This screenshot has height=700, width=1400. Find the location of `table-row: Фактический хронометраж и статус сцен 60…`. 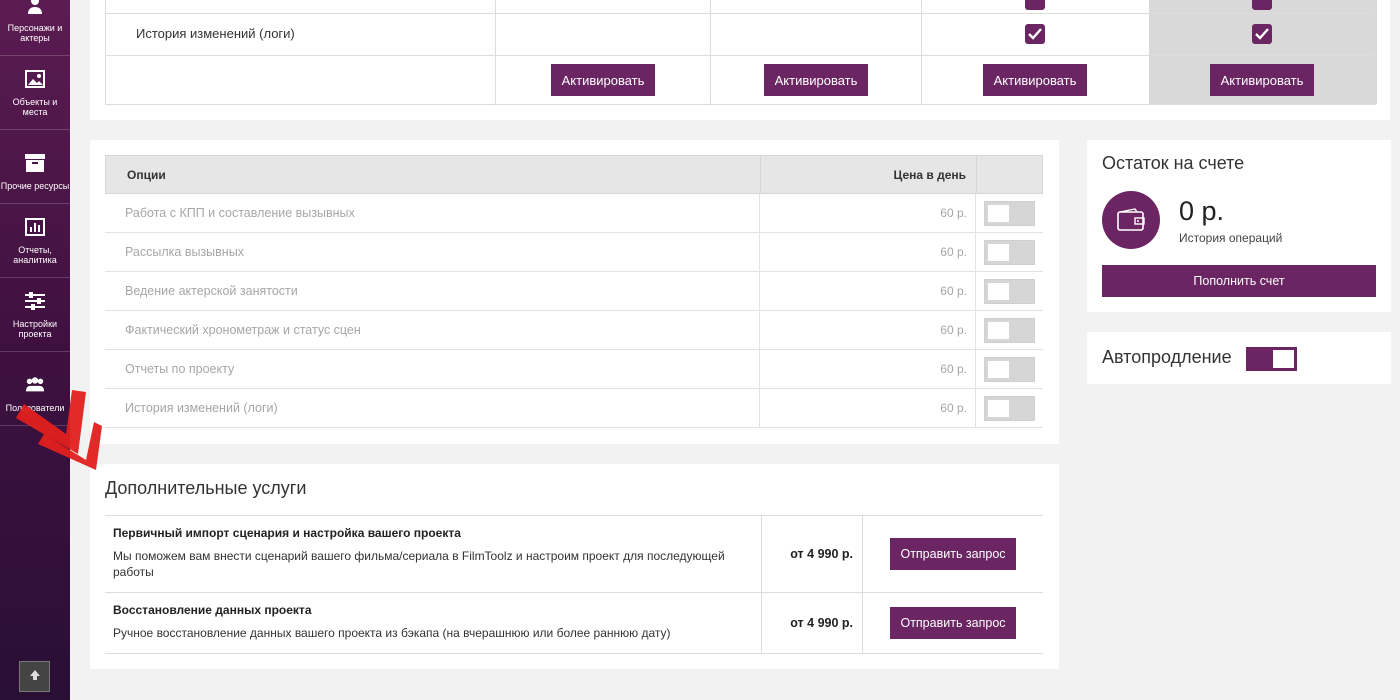

table-row: Фактический хронометраж и статус сцен 60… is located at coordinates (574, 330).